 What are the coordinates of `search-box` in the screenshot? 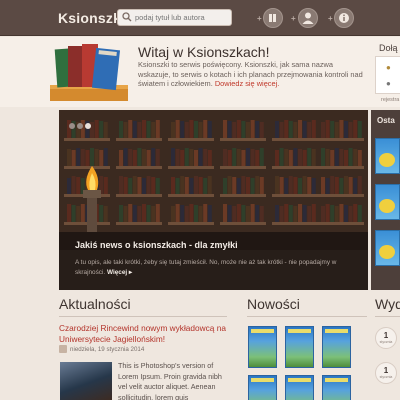 It's located at (174, 17).